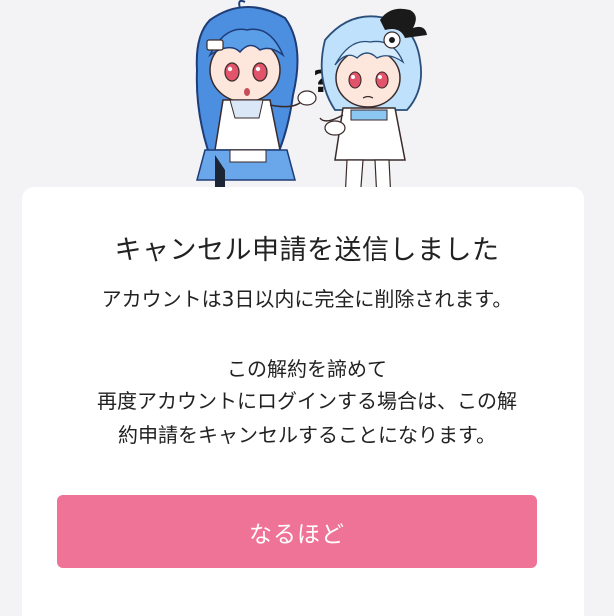 This screenshot has width=614, height=616. I want to click on dialog-message-line: 再度アカウントにログインする場合は、この解, so click(307, 401).